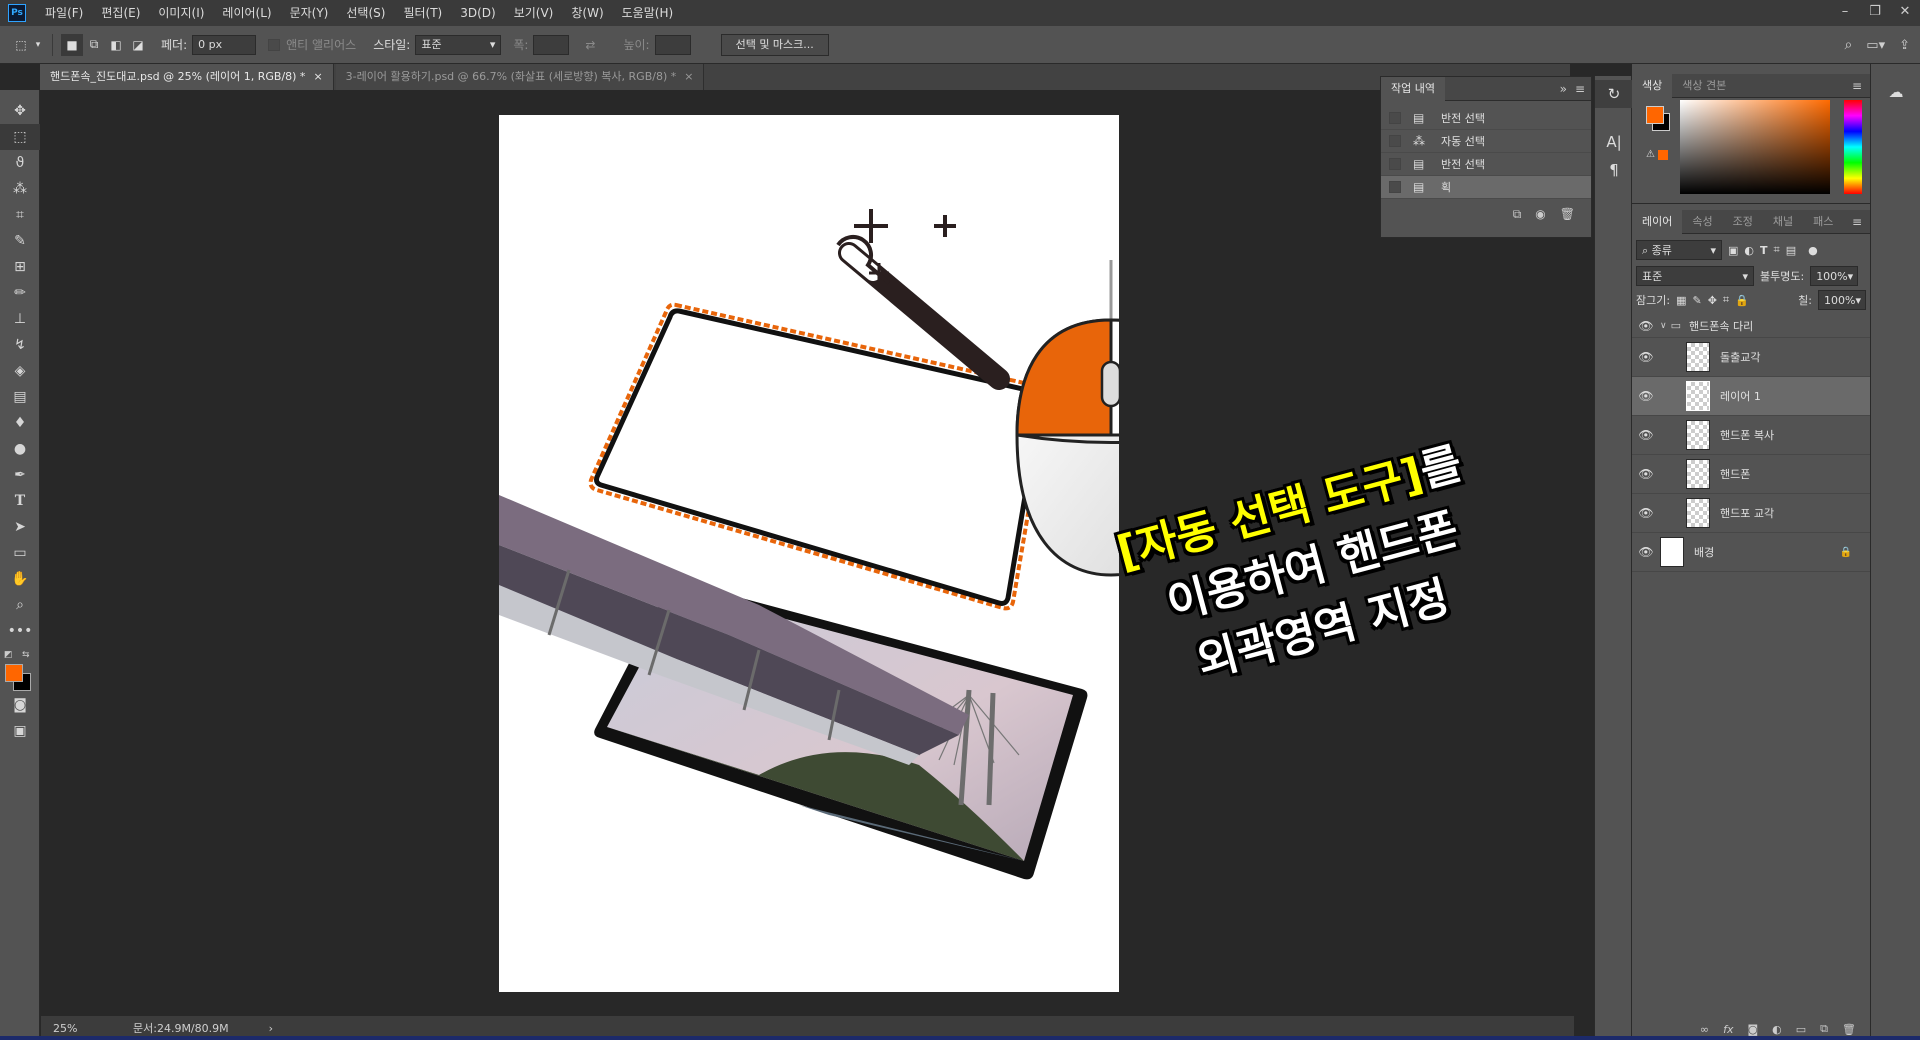 This screenshot has height=1040, width=1920. Describe the element at coordinates (1681, 300) in the screenshot. I see `lock-transparent-icon: ▦` at that location.